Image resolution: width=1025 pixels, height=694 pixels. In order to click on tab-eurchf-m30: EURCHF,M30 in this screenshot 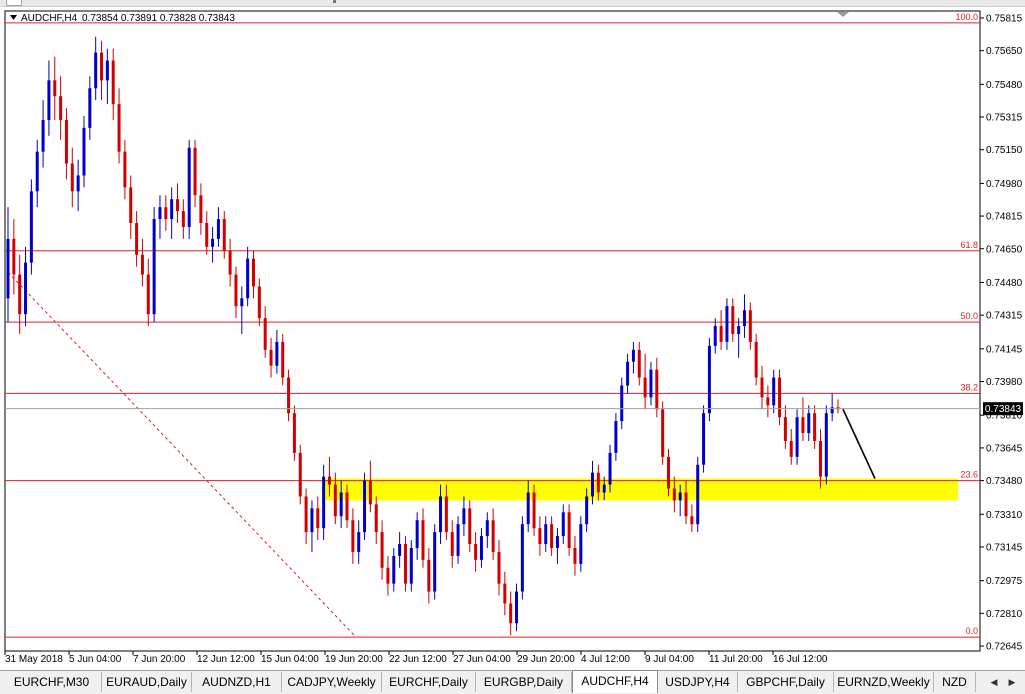, I will do `click(52, 682)`.